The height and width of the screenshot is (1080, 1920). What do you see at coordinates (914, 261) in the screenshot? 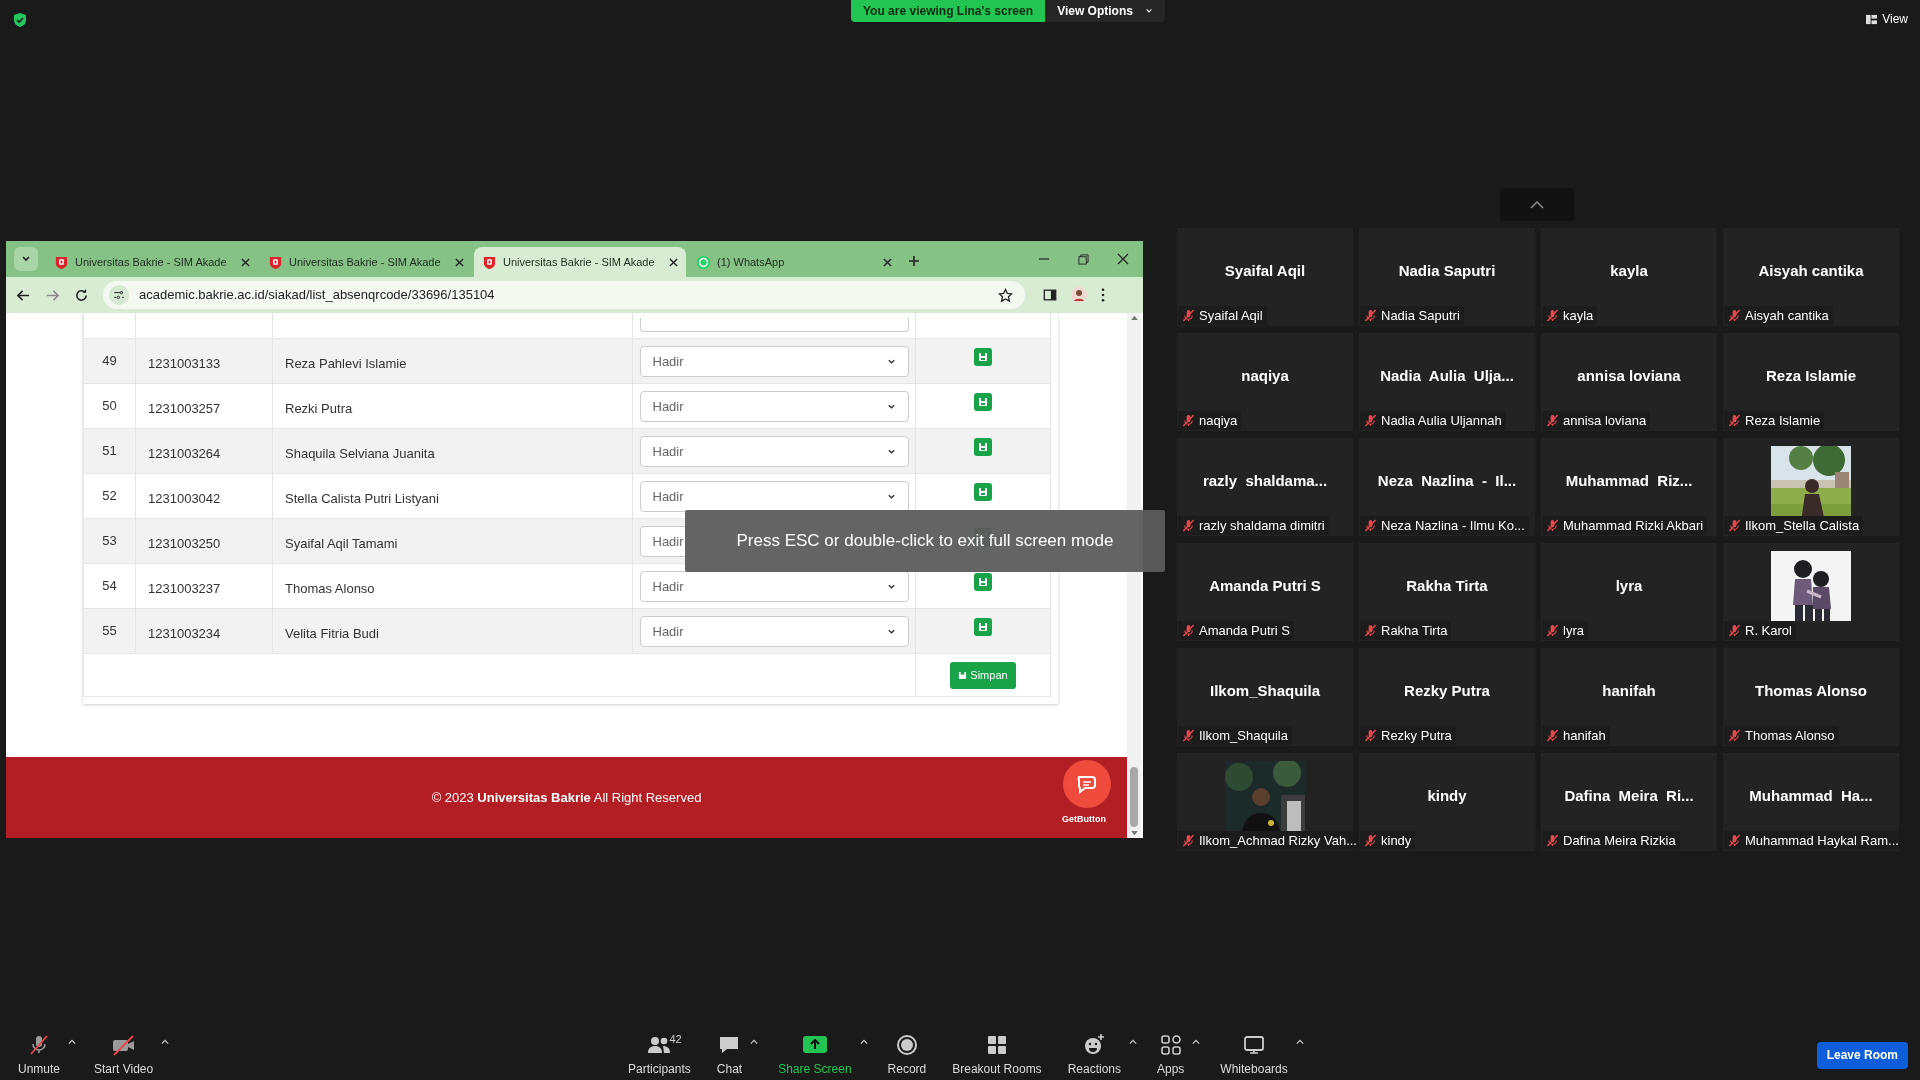
I see `new-tab-icon` at bounding box center [914, 261].